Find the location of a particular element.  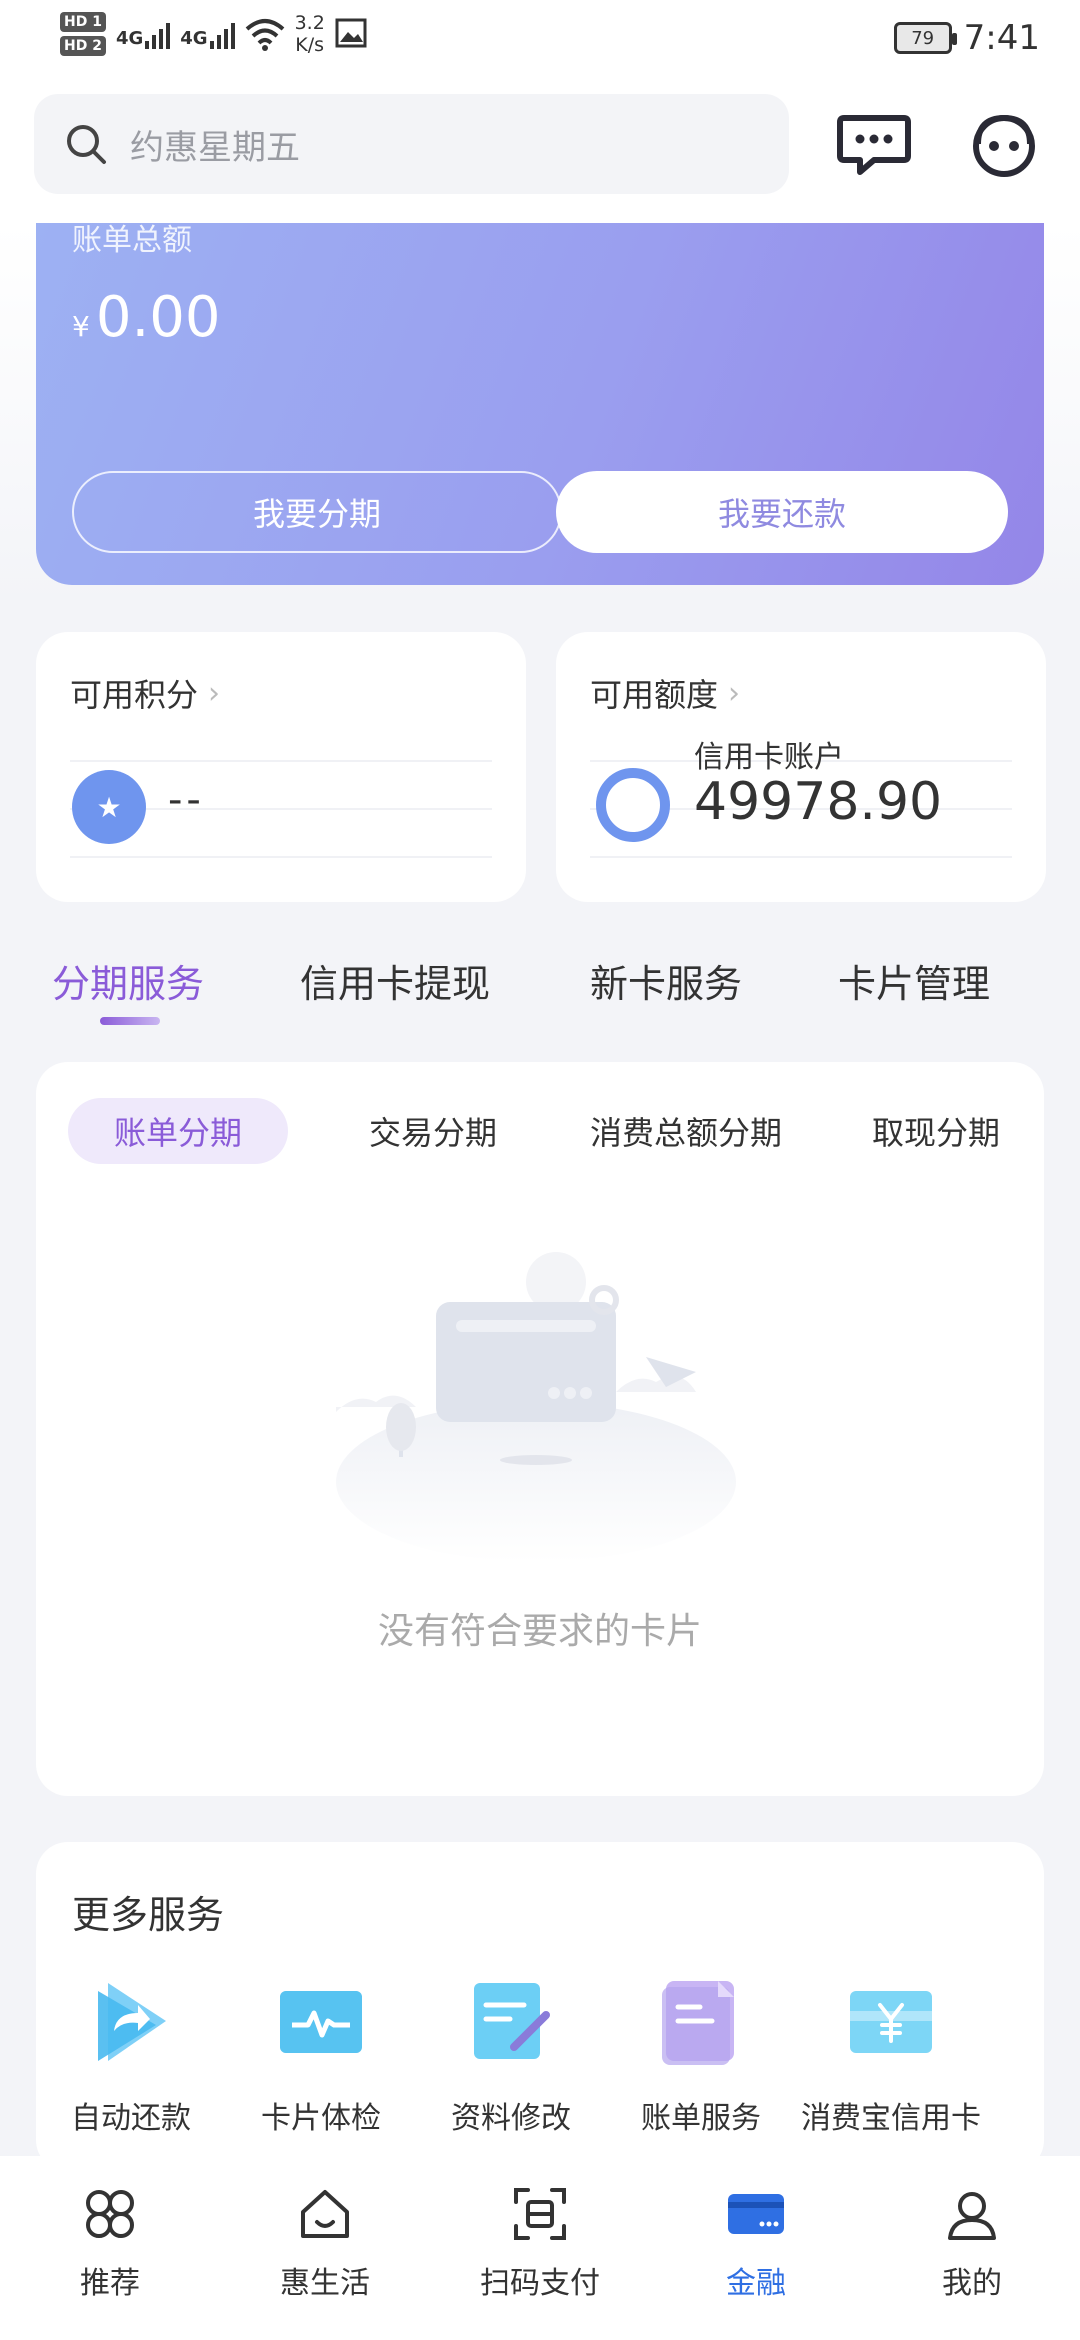

service-bill-service: 账单服务 is located at coordinates (701, 2057).